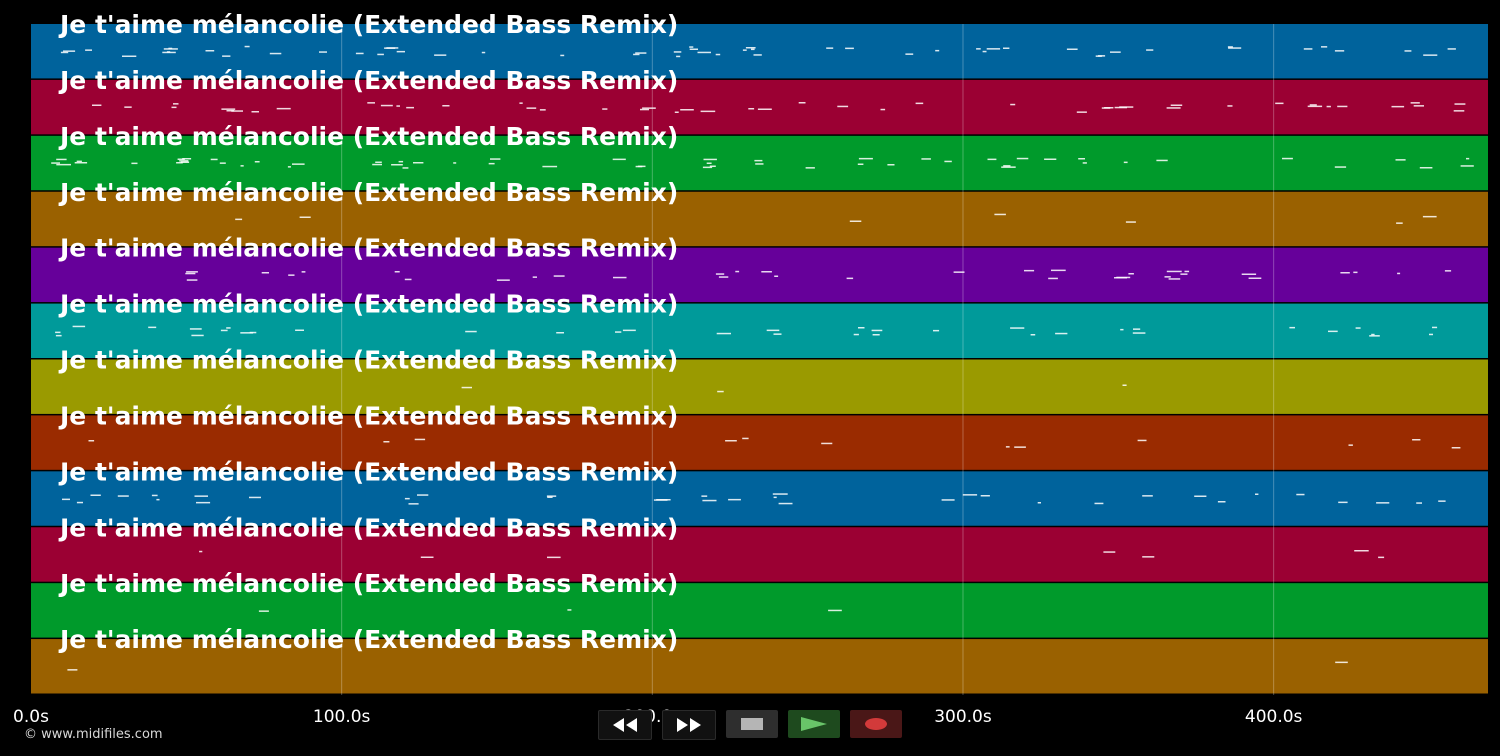 Image resolution: width=1500 pixels, height=756 pixels. Describe the element at coordinates (752, 724) in the screenshot. I see `stop-button` at that location.